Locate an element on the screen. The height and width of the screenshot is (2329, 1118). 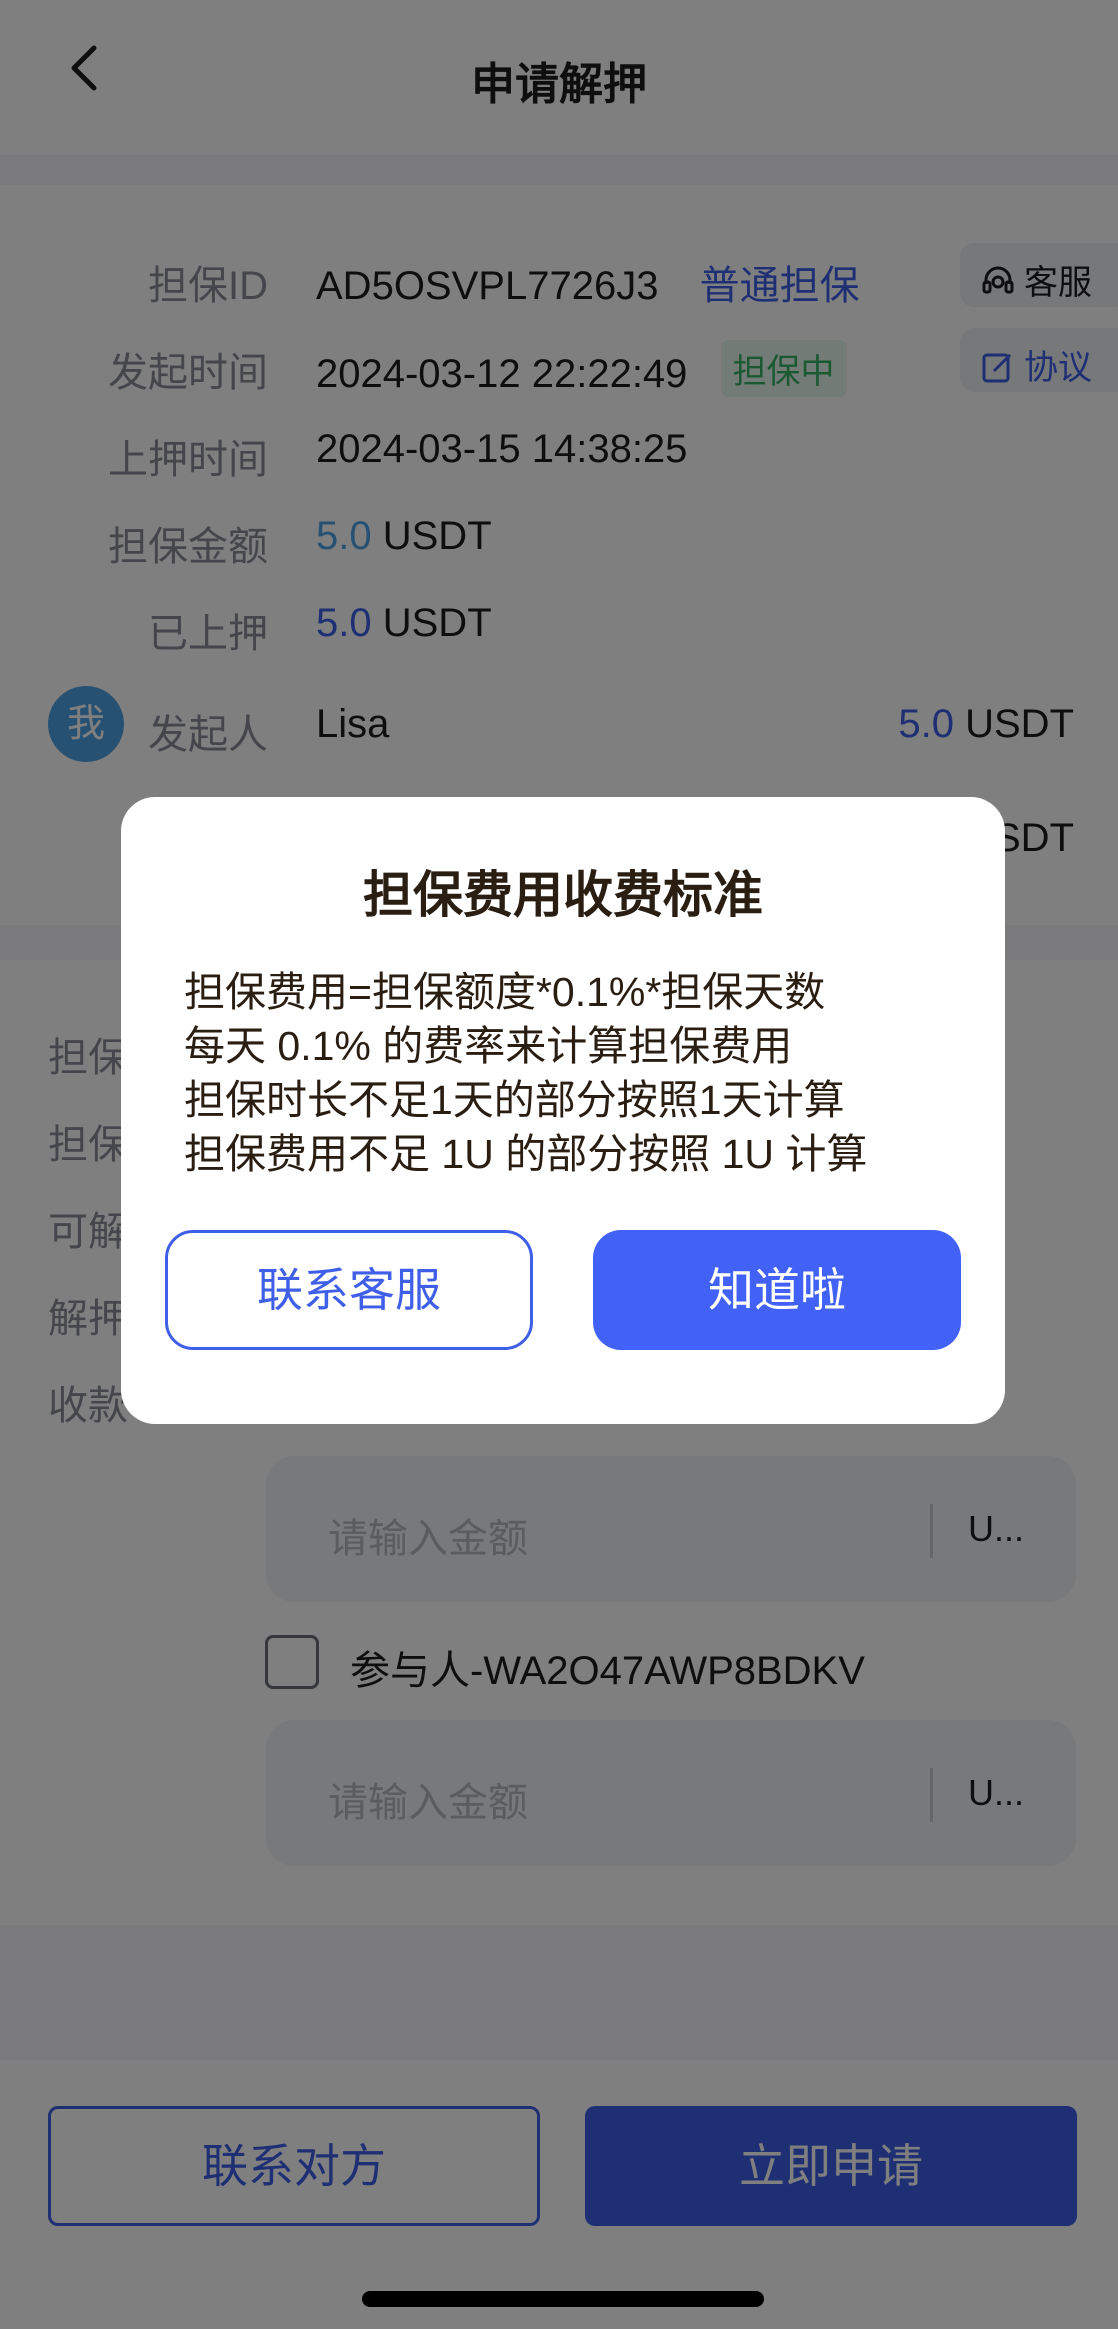
dialog-title: 担保费用收费标准 is located at coordinates (563, 895).